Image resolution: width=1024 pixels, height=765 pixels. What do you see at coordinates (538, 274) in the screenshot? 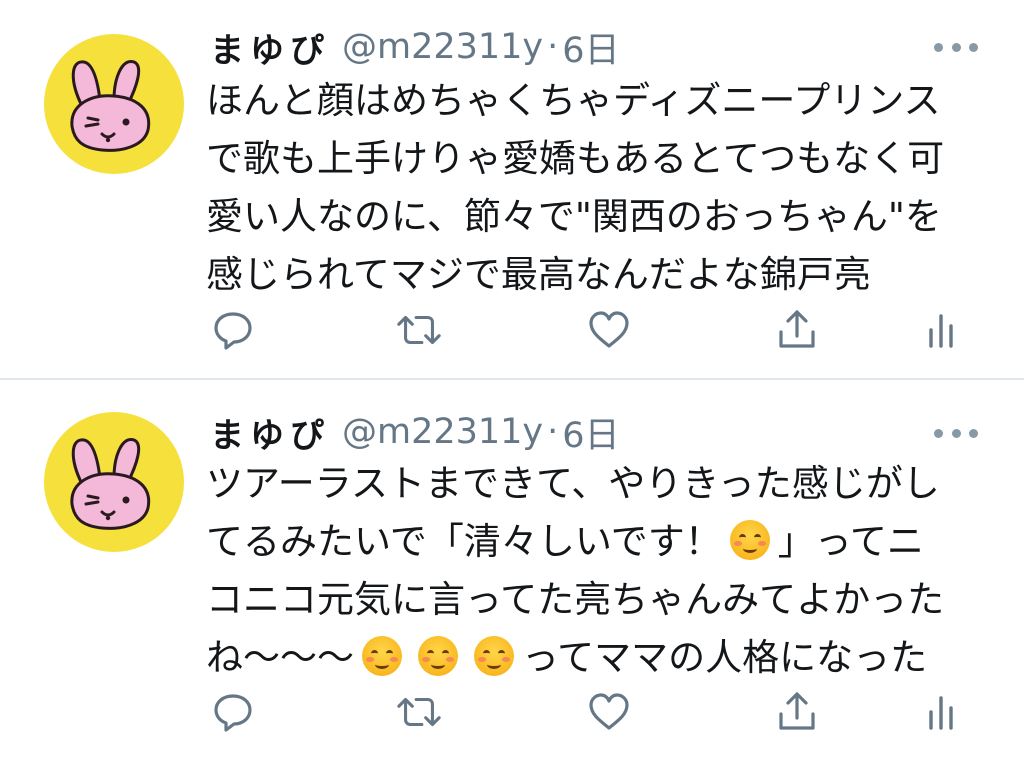
I see `tweet-text-line: 感じられてマジで最高なんだよな錦戸亮` at bounding box center [538, 274].